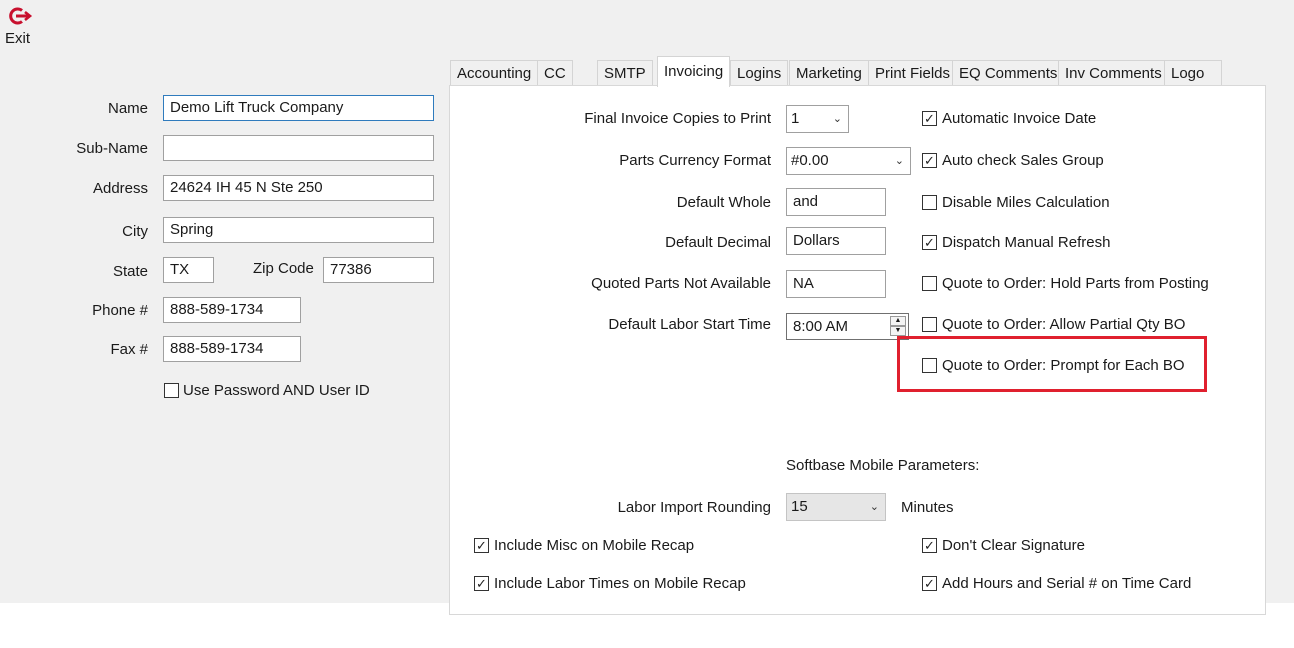 The width and height of the screenshot is (1294, 648). What do you see at coordinates (929, 583) in the screenshot?
I see `add-hours-serial-checkbox: ✓` at bounding box center [929, 583].